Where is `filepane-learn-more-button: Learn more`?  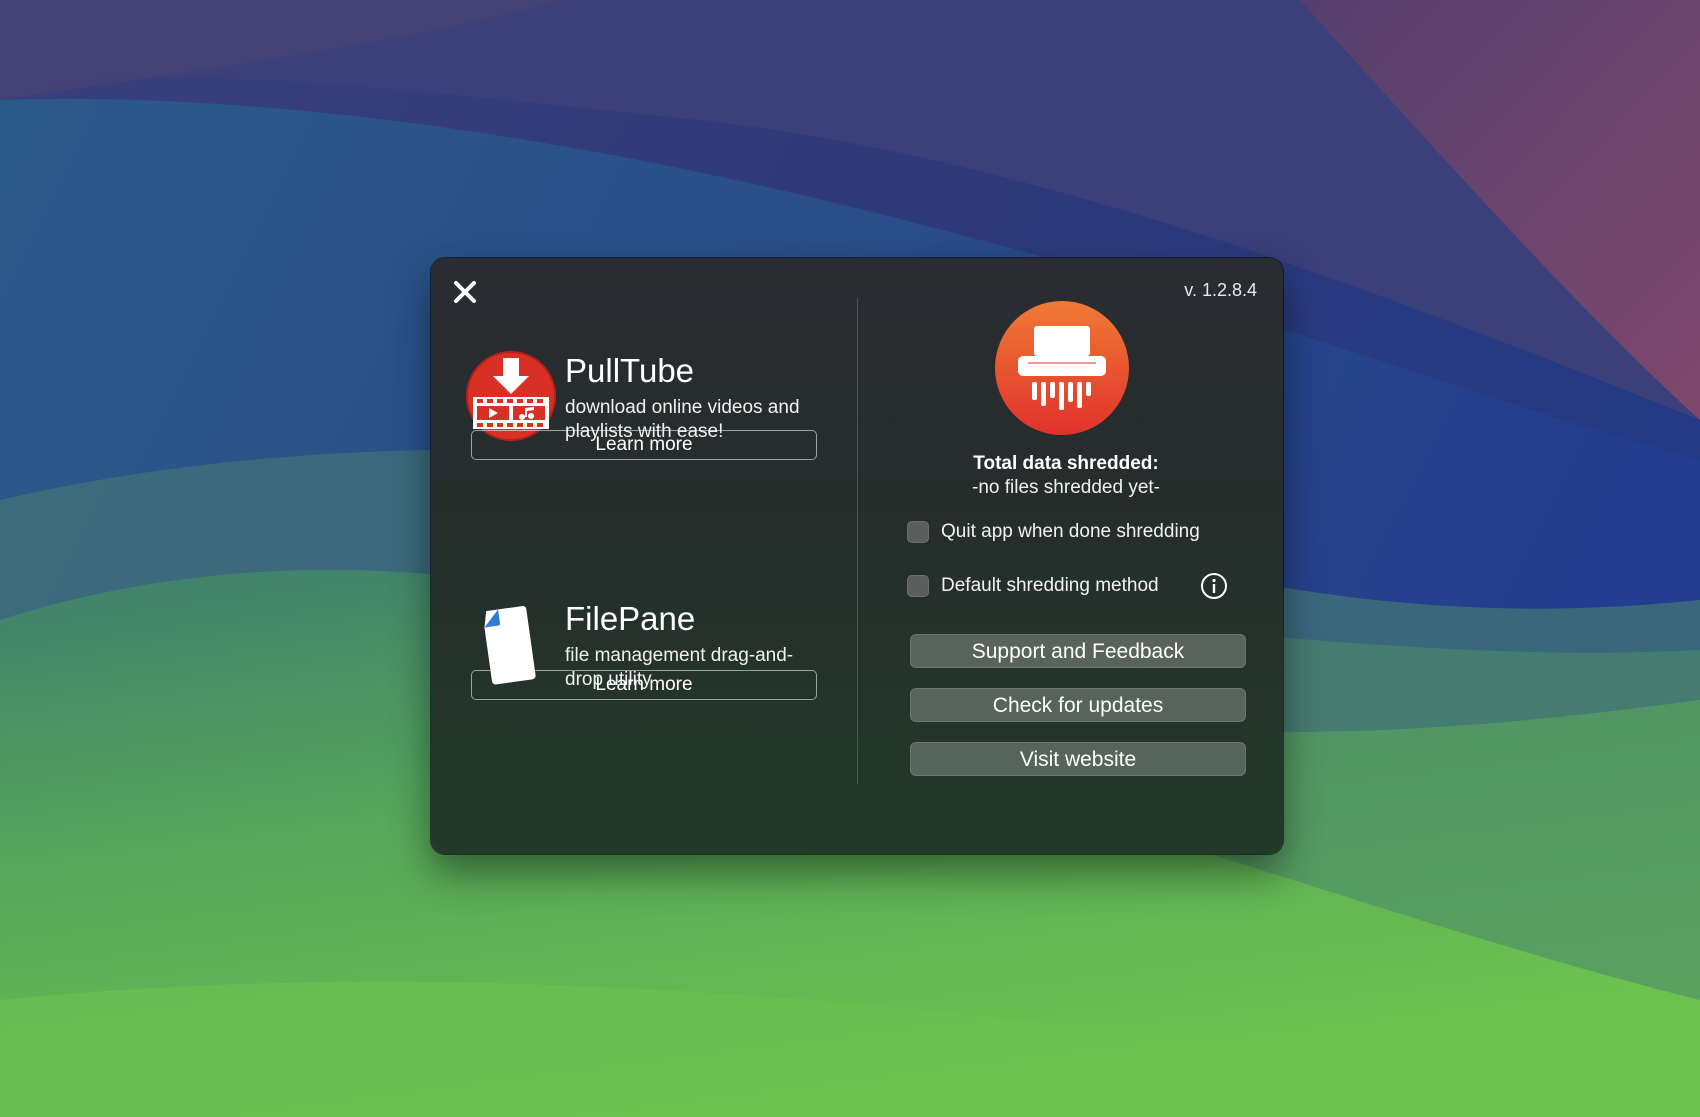 filepane-learn-more-button: Learn more is located at coordinates (644, 685).